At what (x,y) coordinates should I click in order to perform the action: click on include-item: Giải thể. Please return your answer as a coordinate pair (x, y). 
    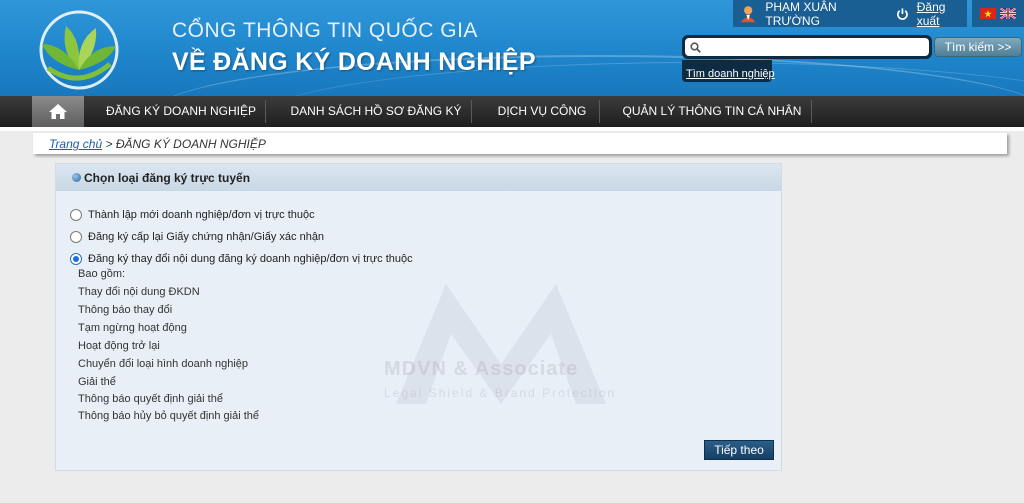
    Looking at the image, I should click on (97, 382).